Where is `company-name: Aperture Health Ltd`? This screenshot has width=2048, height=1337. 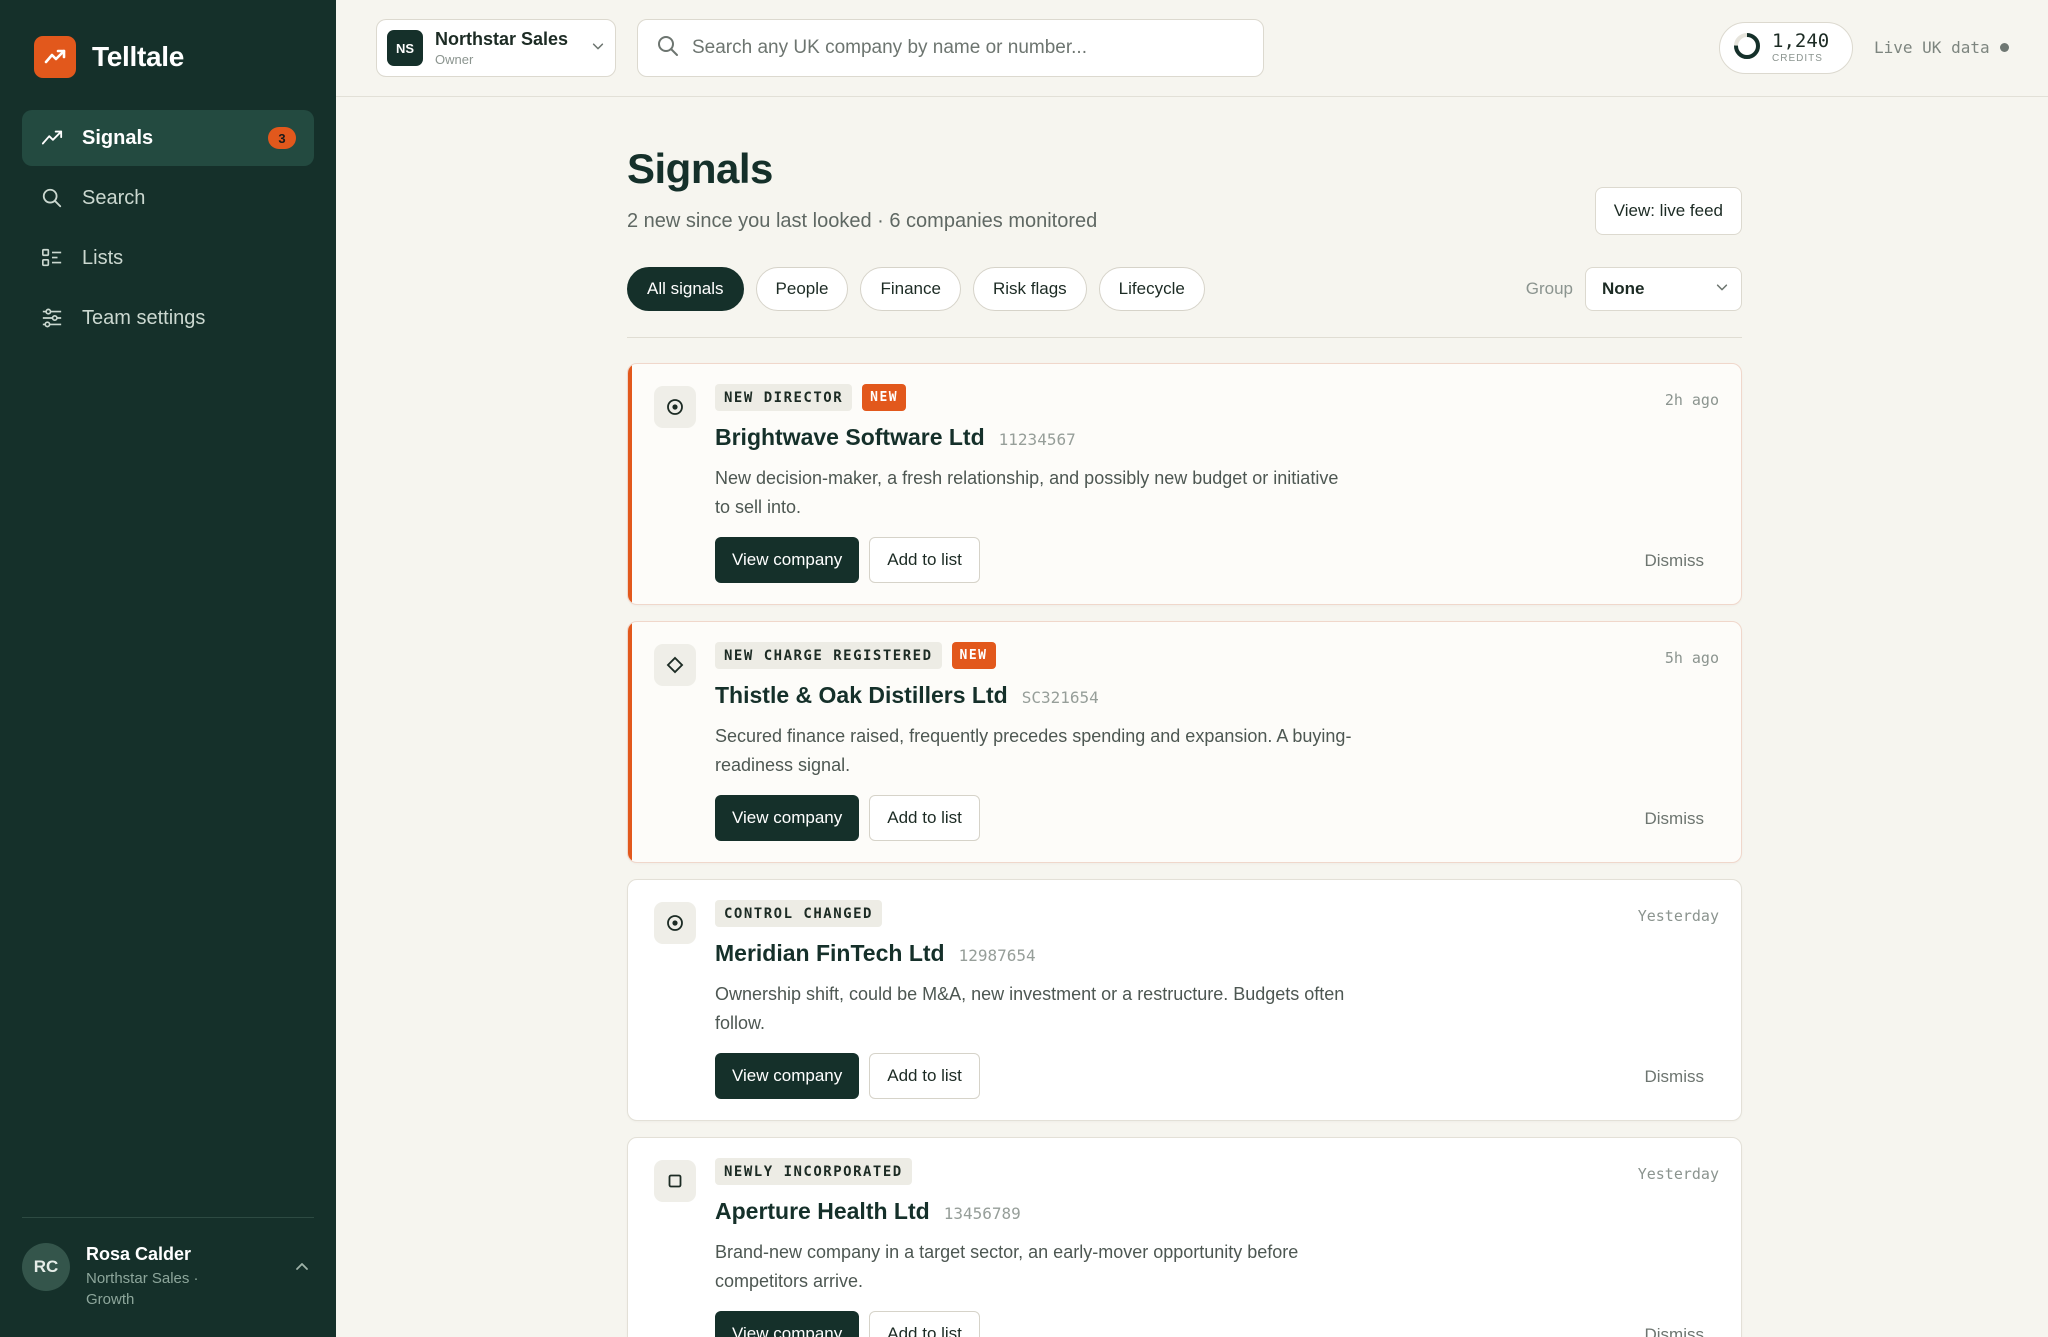 company-name: Aperture Health Ltd is located at coordinates (822, 1211).